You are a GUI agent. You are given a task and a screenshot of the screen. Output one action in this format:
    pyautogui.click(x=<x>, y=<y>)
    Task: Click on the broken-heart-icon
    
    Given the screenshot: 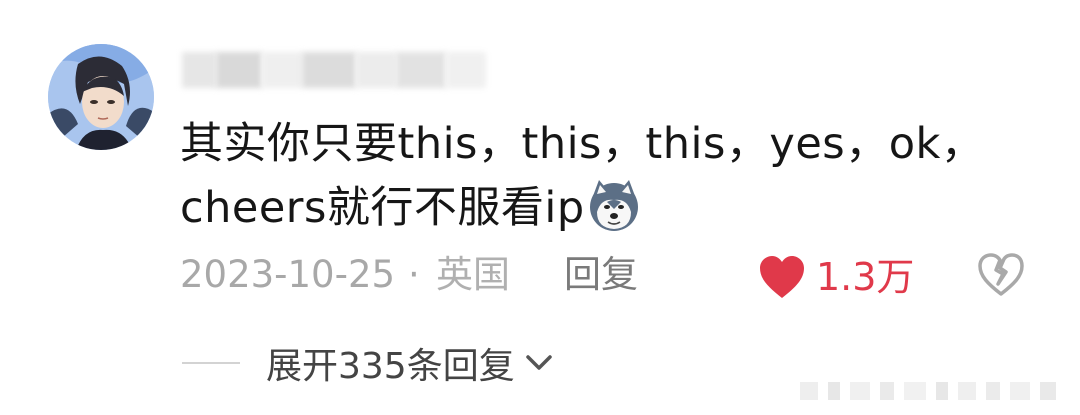 What is the action you would take?
    pyautogui.click(x=1001, y=275)
    